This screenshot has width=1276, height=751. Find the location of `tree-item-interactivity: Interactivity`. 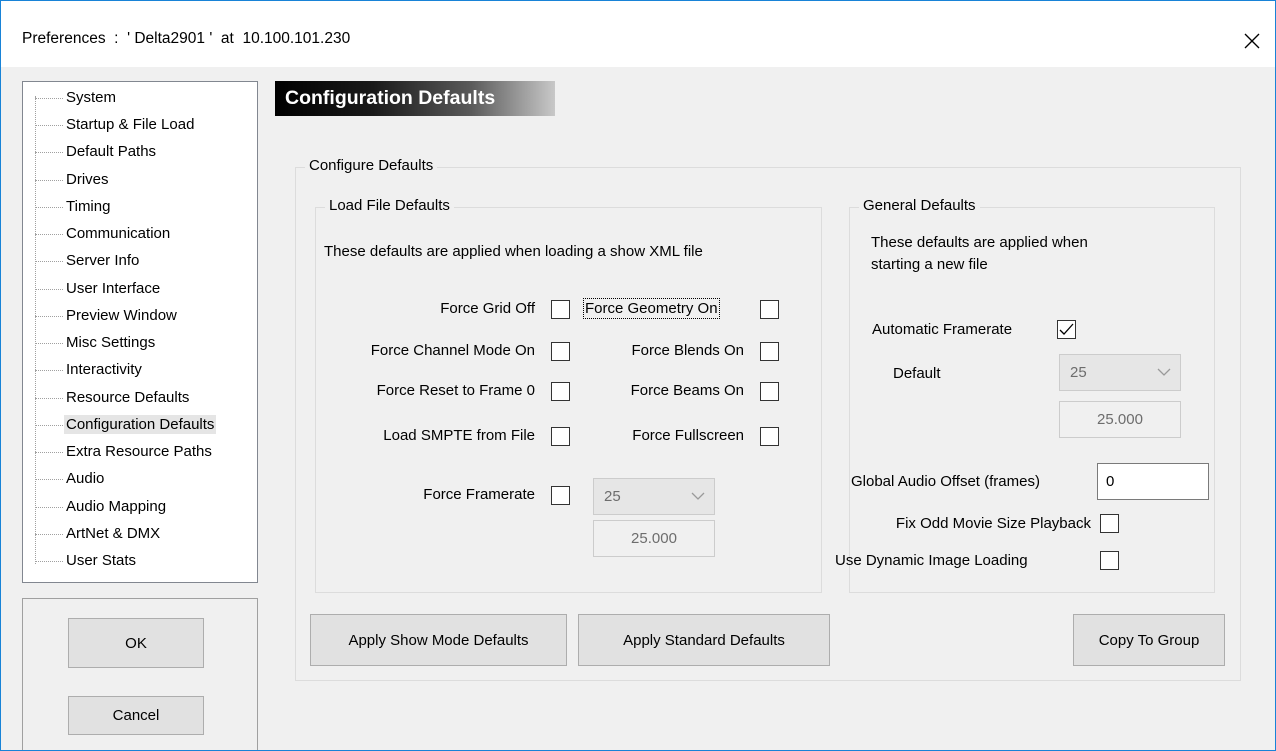

tree-item-interactivity: Interactivity is located at coordinates (140, 370).